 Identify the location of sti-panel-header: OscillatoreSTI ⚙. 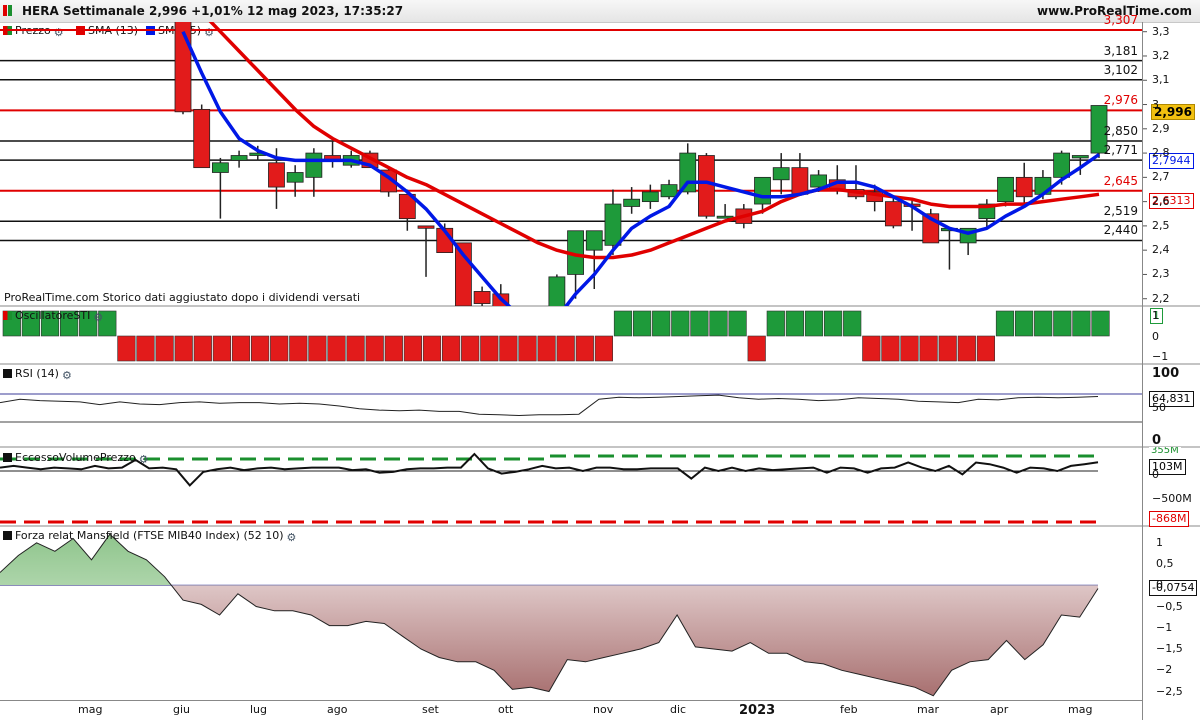
(53, 316).